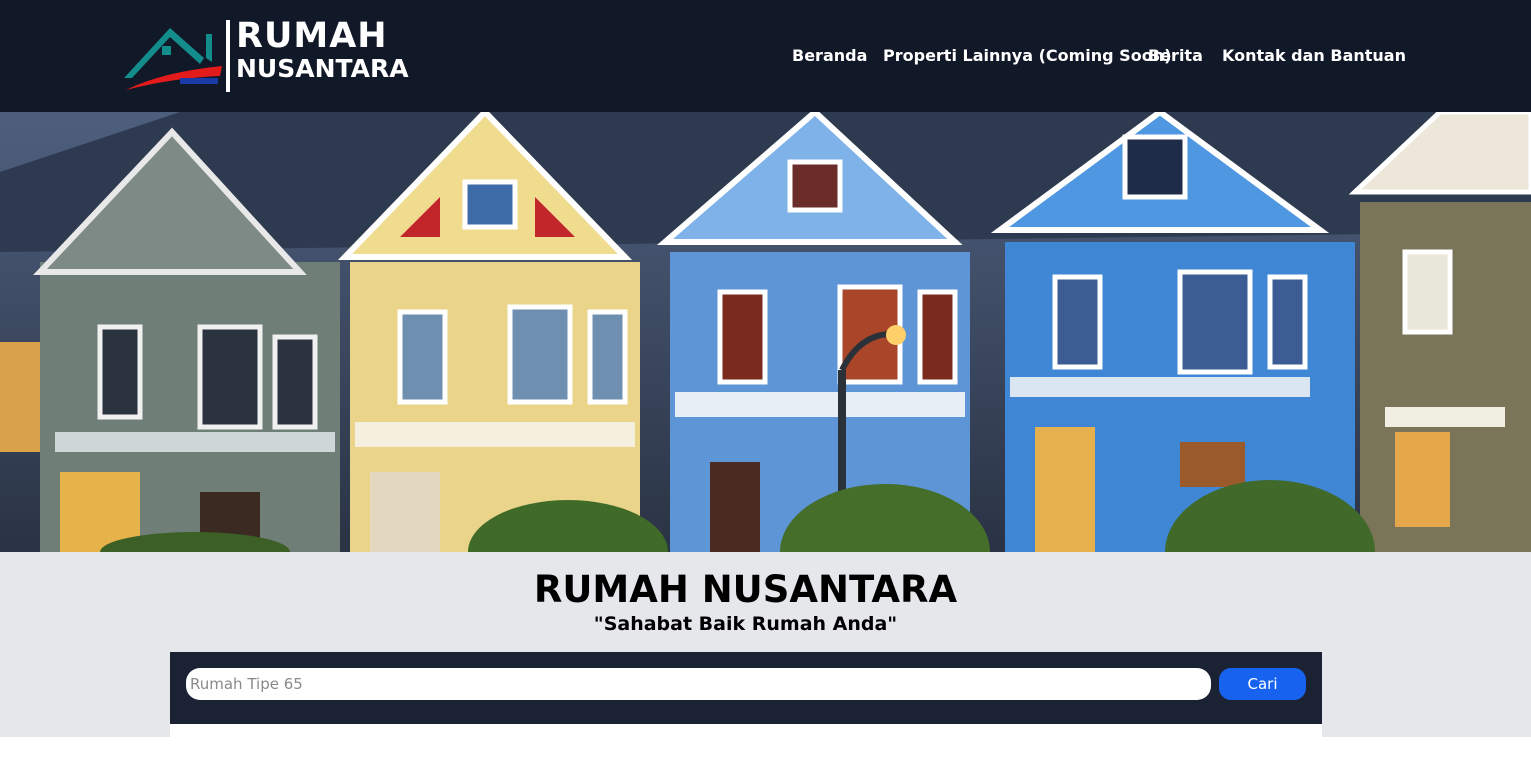 The image size is (1531, 772). I want to click on search-panel: Cari, so click(746, 688).